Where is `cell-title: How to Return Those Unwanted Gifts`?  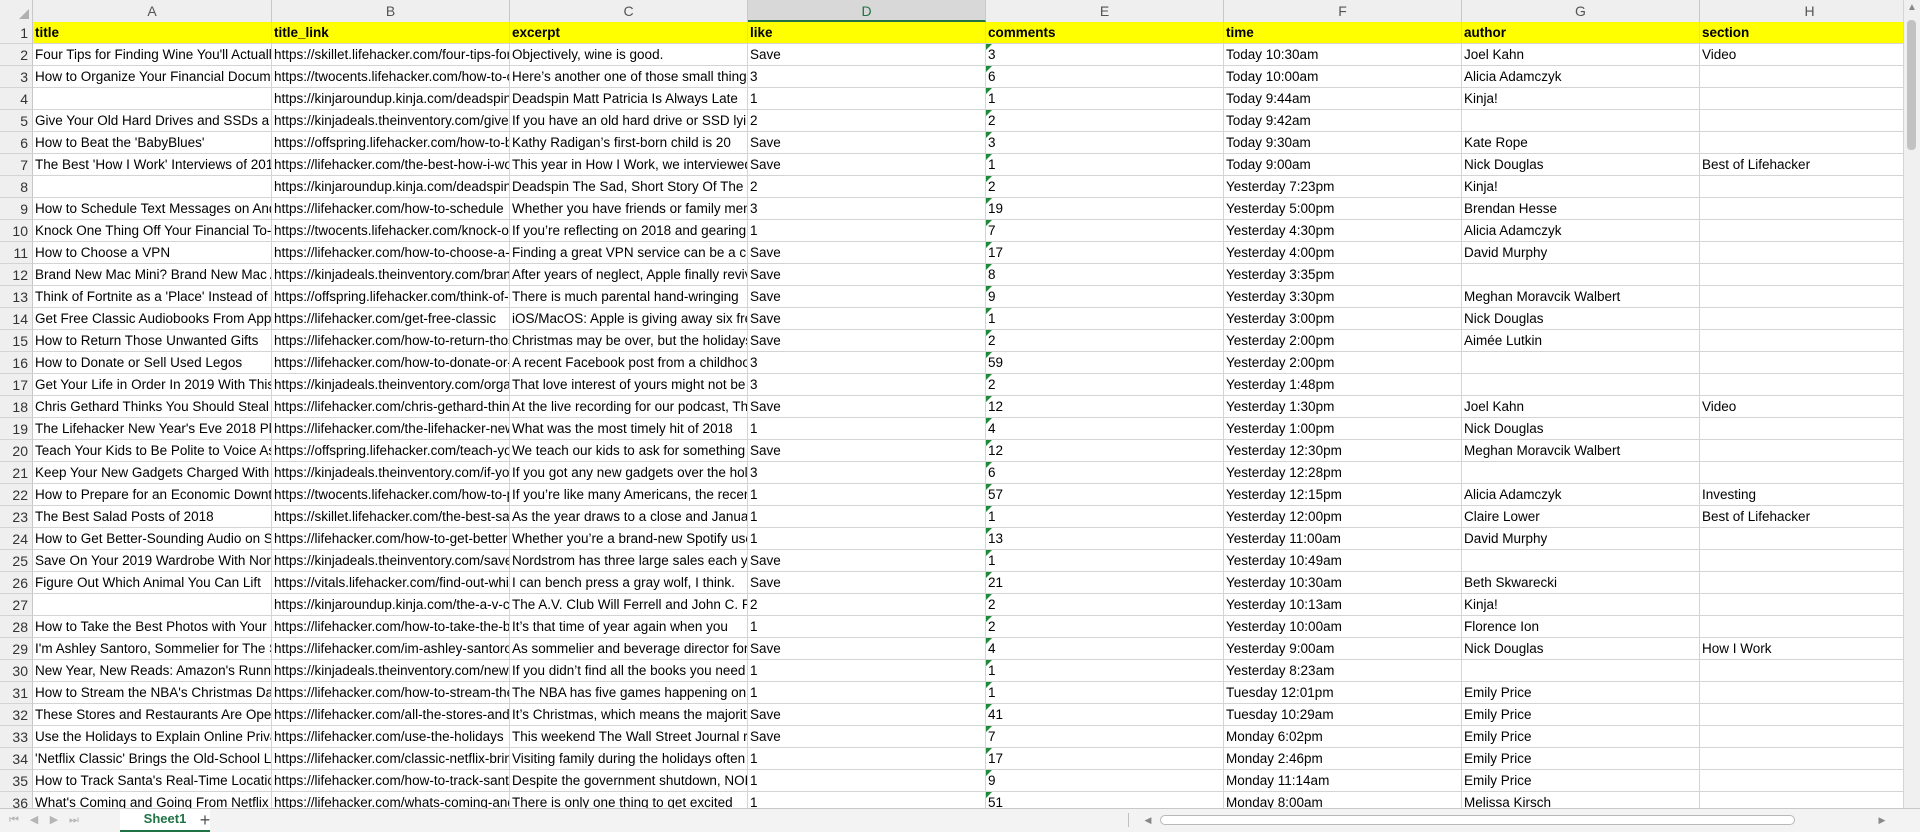 cell-title: How to Return Those Unwanted Gifts is located at coordinates (152, 341).